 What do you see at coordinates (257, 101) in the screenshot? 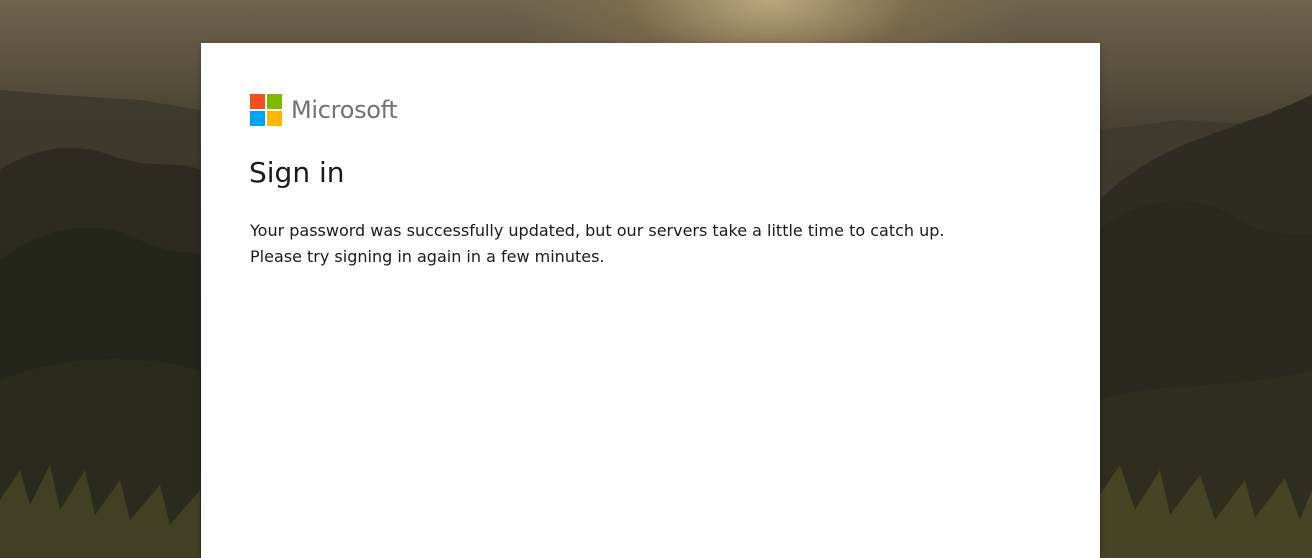
I see `logo-square-red` at bounding box center [257, 101].